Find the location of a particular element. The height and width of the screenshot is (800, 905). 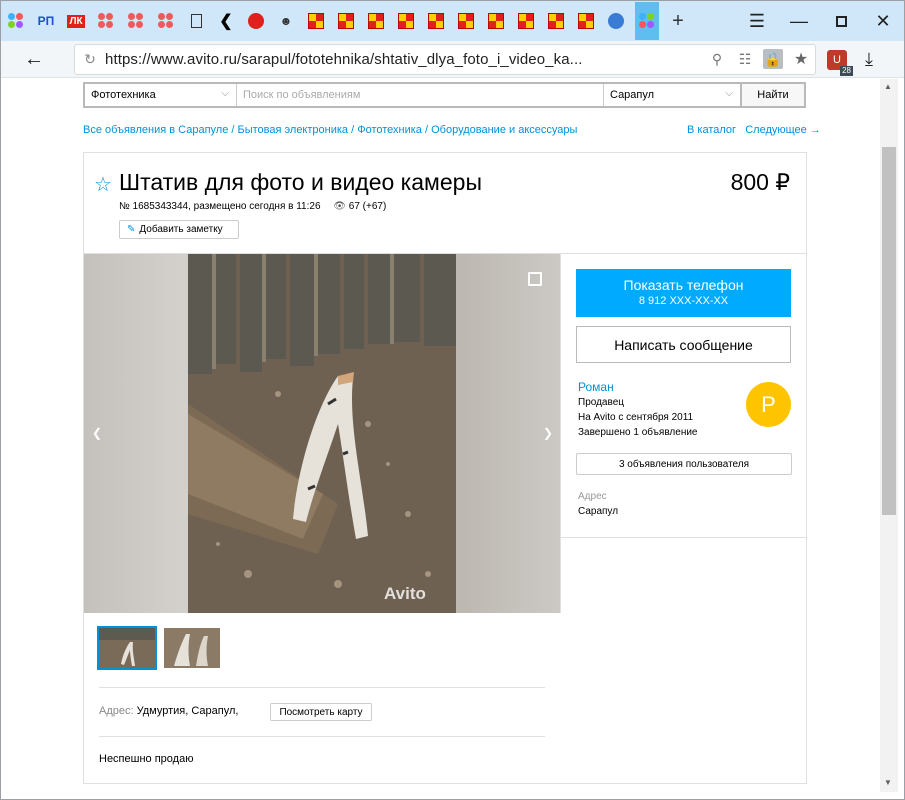

tab-2: РП is located at coordinates (46, 21).